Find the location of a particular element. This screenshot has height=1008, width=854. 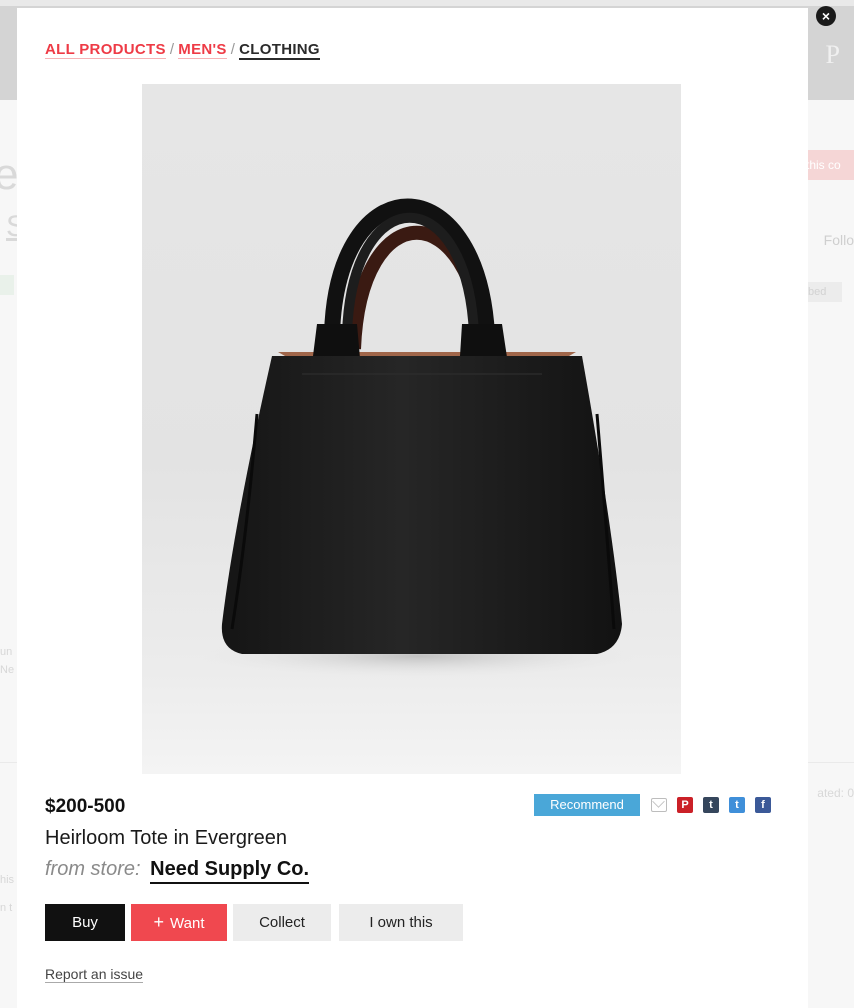

twitter-share-icon: t is located at coordinates (737, 805).